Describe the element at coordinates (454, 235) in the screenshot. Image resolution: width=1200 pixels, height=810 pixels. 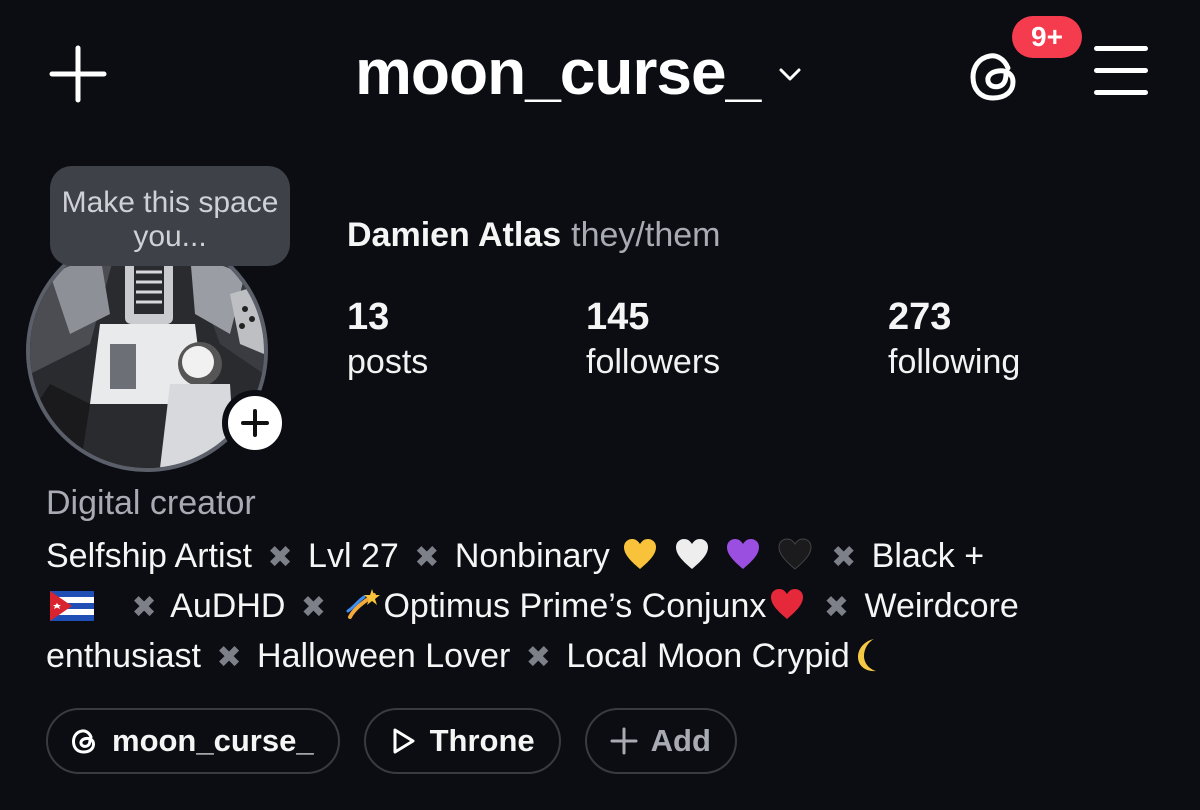
I see `display-name: Damien Atlas` at that location.